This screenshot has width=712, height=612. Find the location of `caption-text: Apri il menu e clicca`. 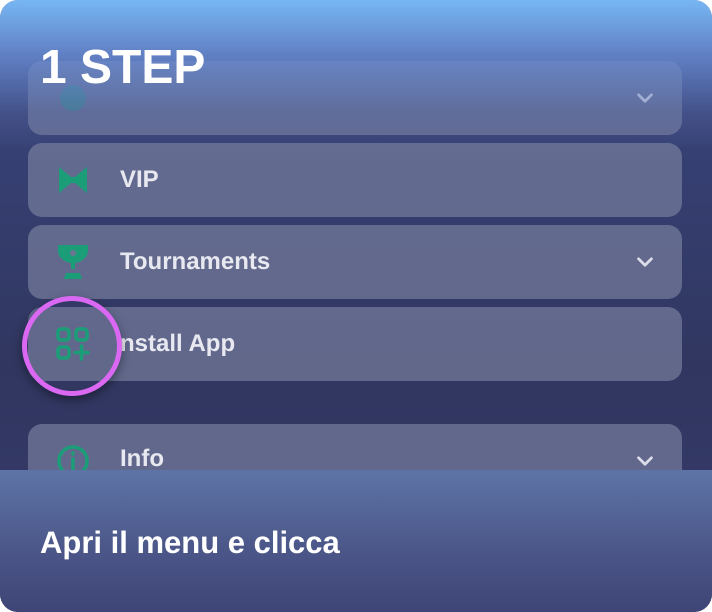

caption-text: Apri il menu e clicca is located at coordinates (190, 543).